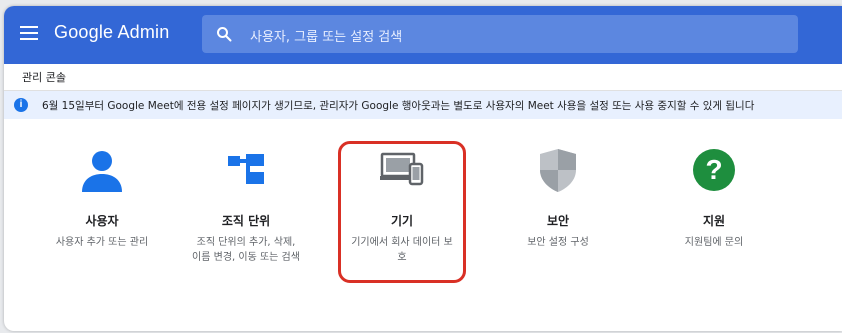  What do you see at coordinates (111, 32) in the screenshot?
I see `app-title: Google Admin` at bounding box center [111, 32].